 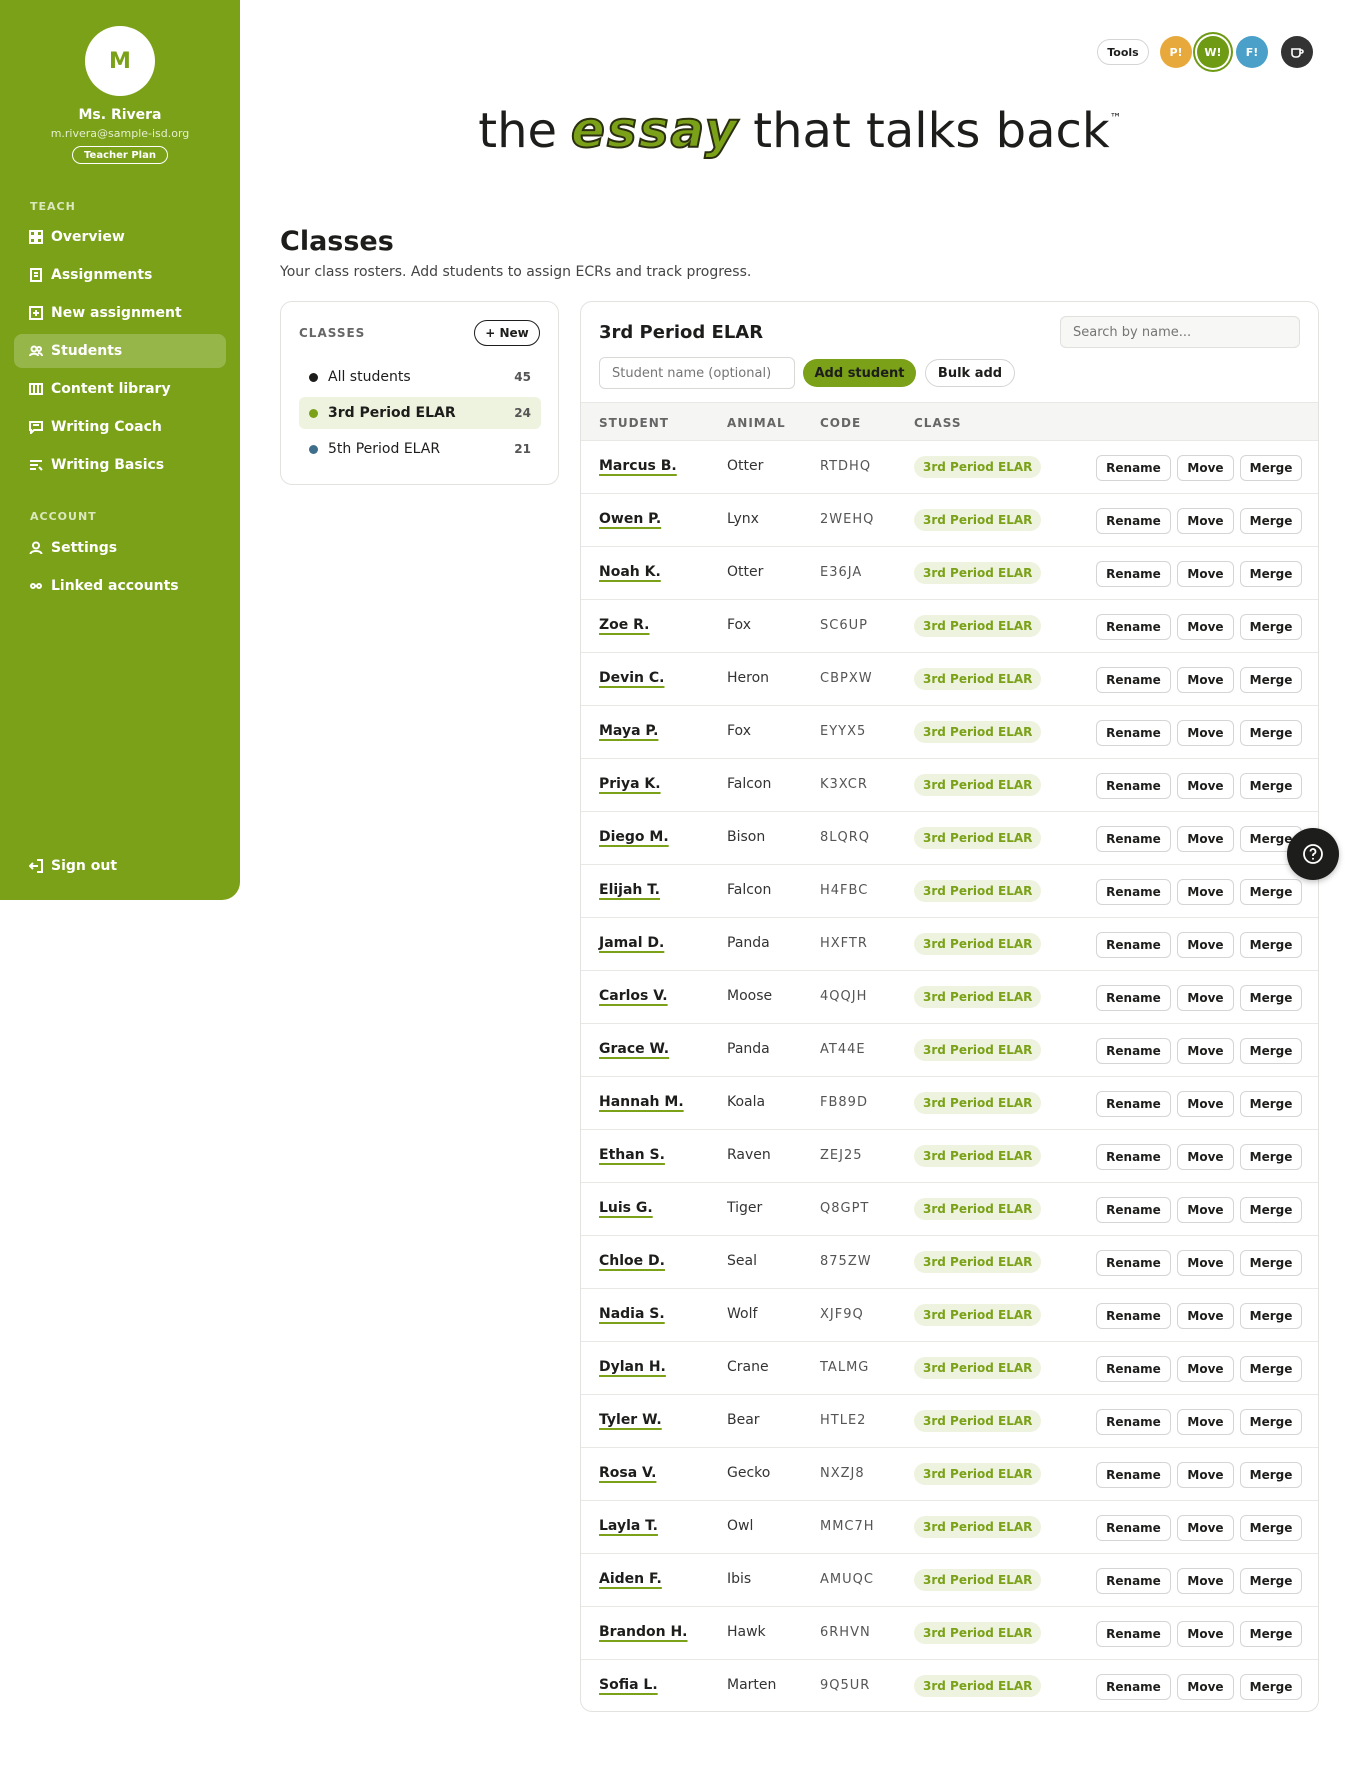 I want to click on student-name-link: Chloe D., so click(x=632, y=1261).